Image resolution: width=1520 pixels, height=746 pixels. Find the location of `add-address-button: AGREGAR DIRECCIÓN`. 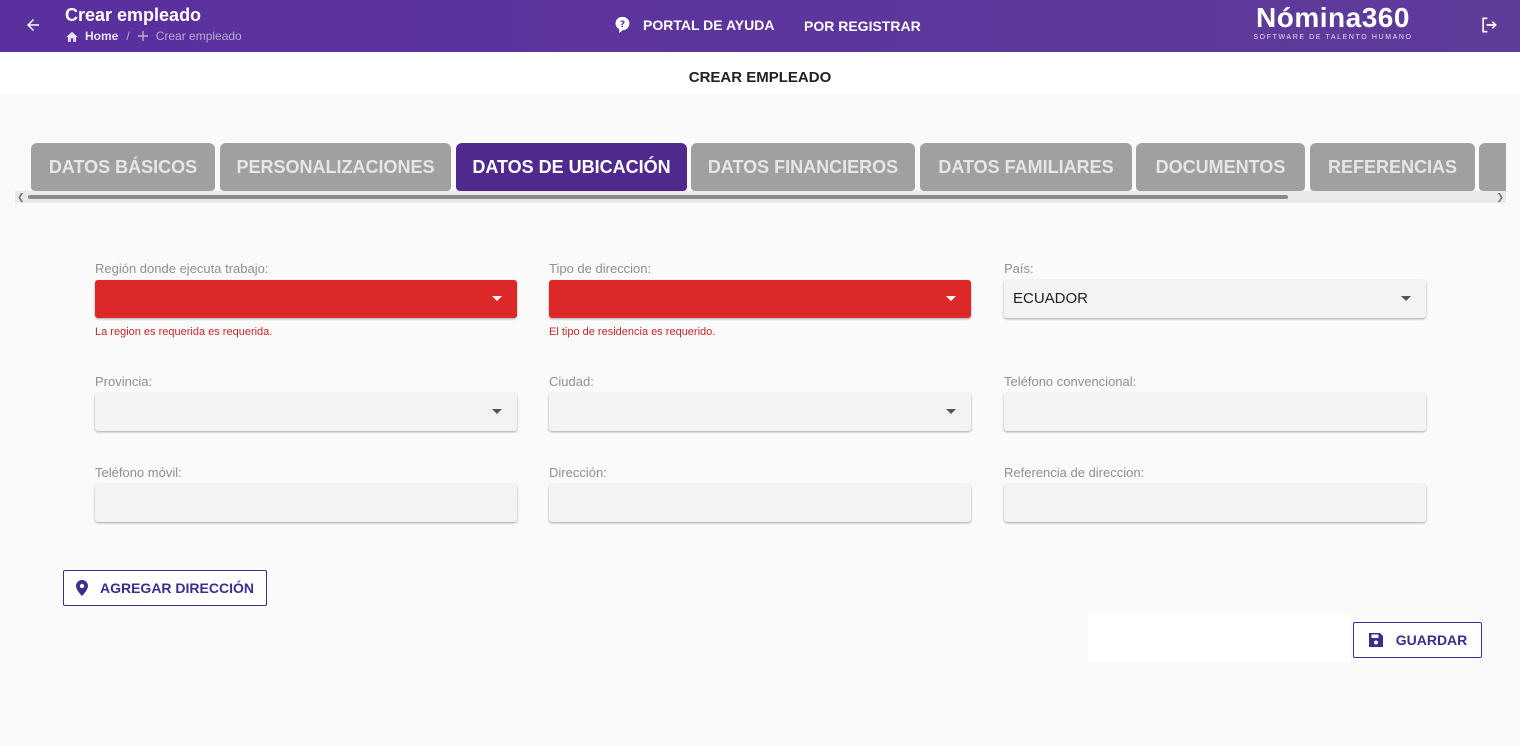

add-address-button: AGREGAR DIRECCIÓN is located at coordinates (165, 588).